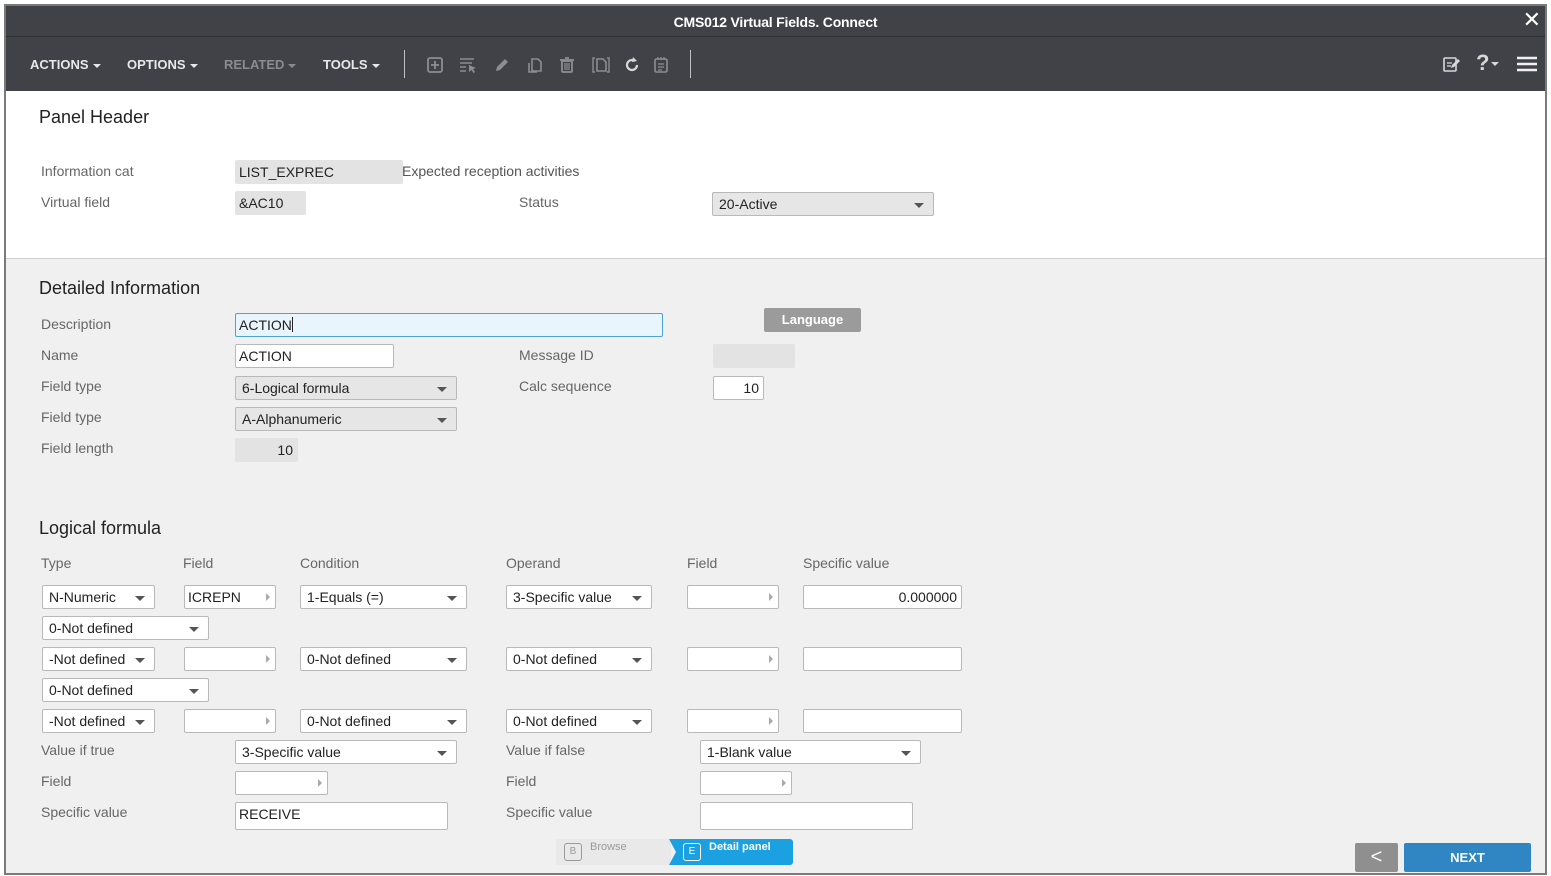 This screenshot has width=1551, height=876. Describe the element at coordinates (810, 752) in the screenshot. I see `value-if-false-select: 1-Blank value` at that location.